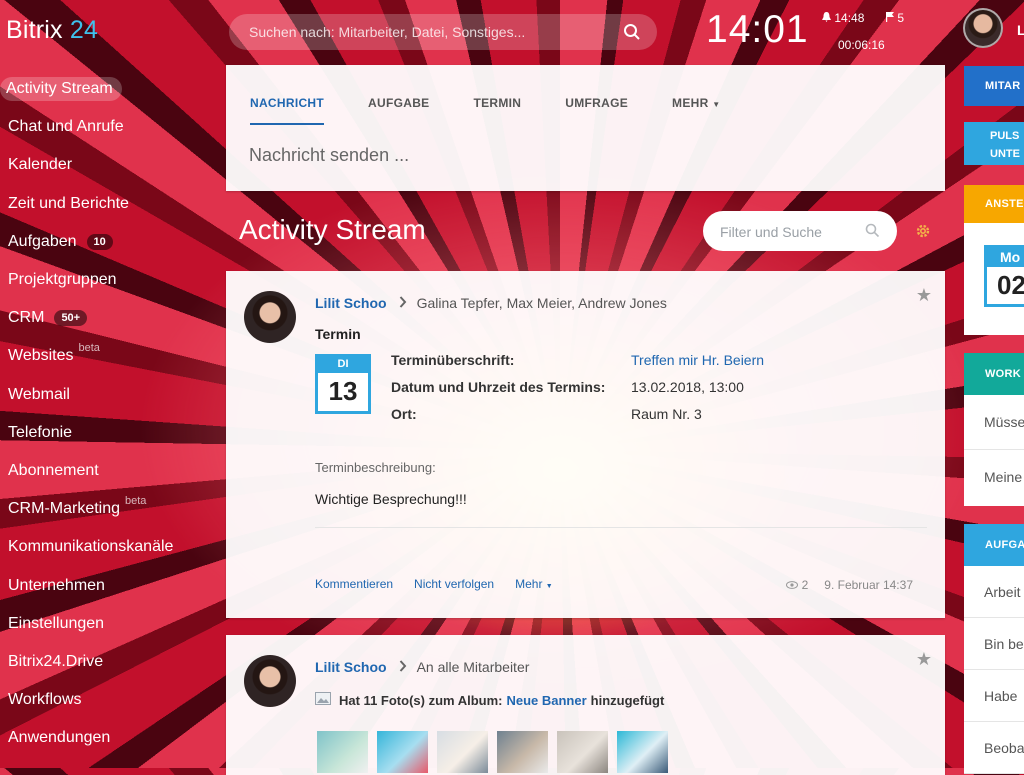 The width and height of the screenshot is (1024, 775). Describe the element at coordinates (59, 738) in the screenshot. I see `sidebar-item-label: Anwendungen` at that location.